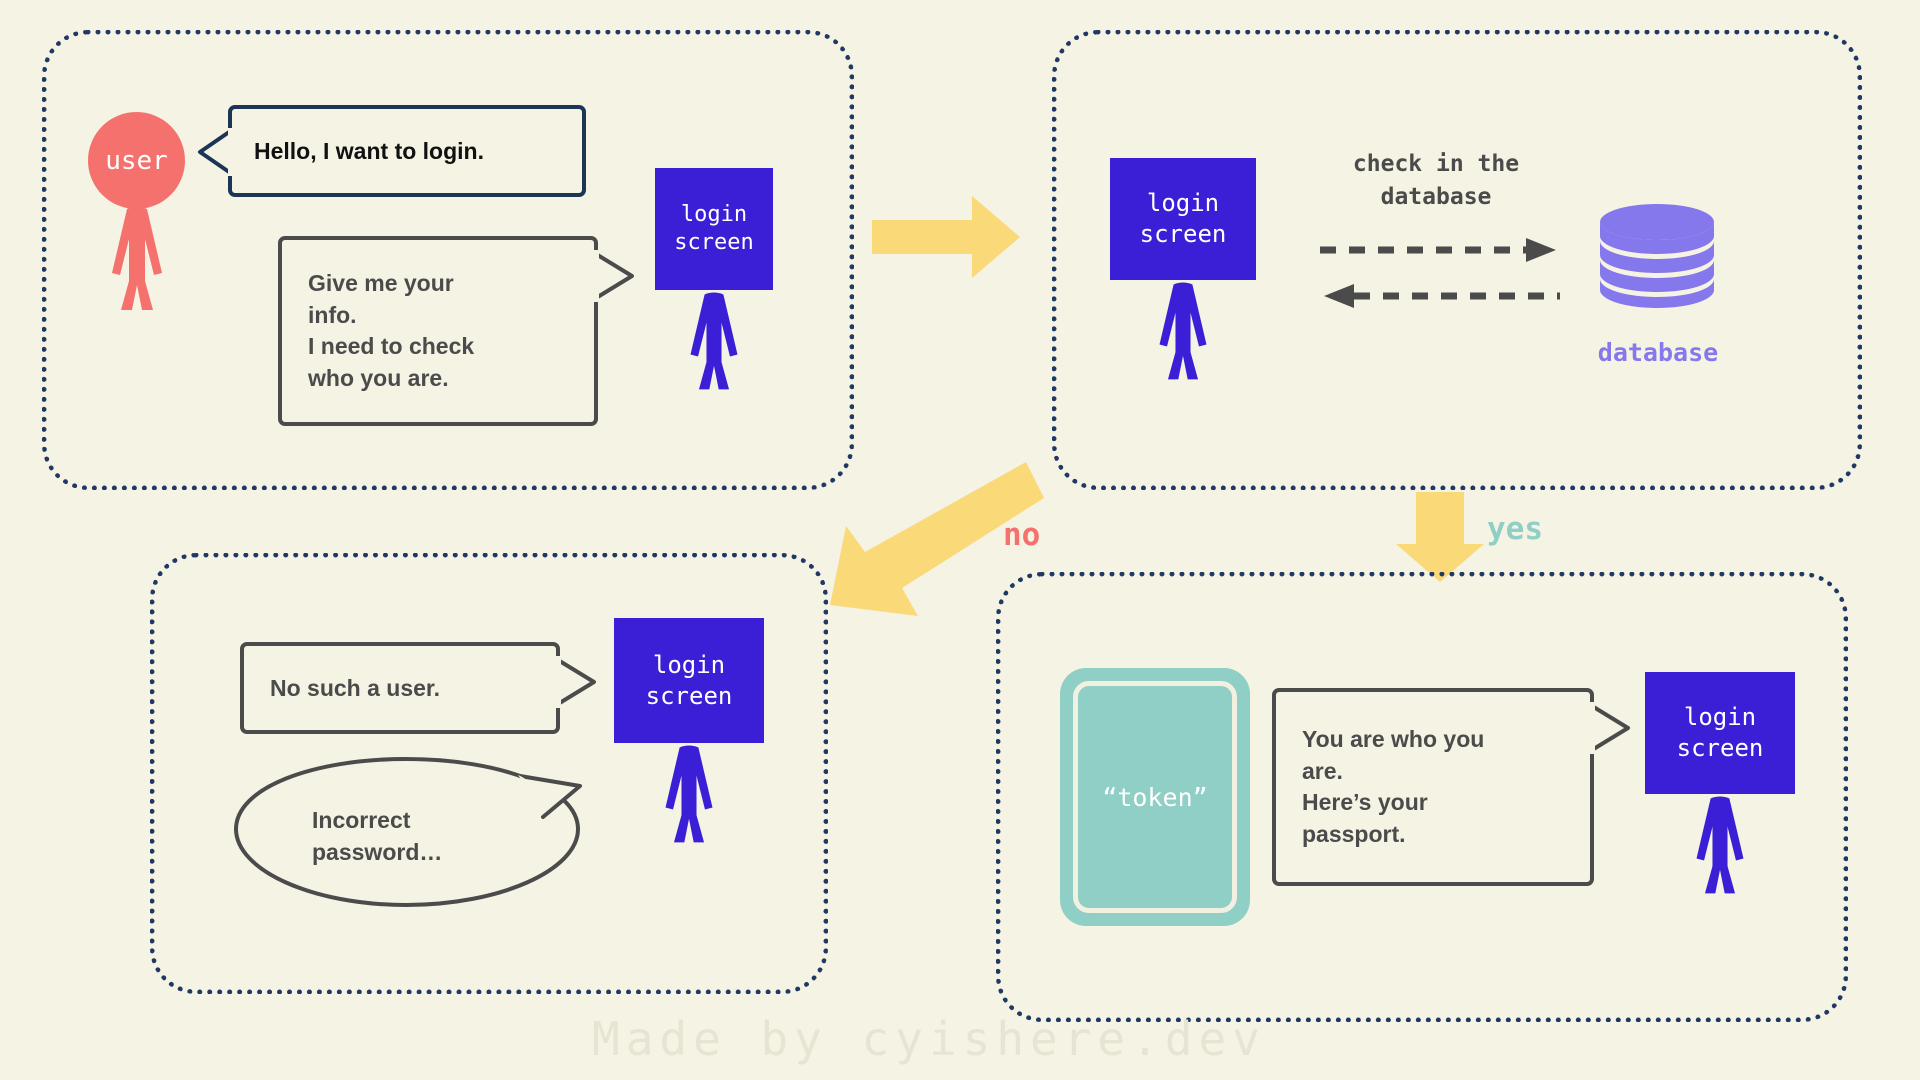 The image size is (1920, 1080). What do you see at coordinates (613, 276) in the screenshot?
I see `bubble-give-info-tail-icon` at bounding box center [613, 276].